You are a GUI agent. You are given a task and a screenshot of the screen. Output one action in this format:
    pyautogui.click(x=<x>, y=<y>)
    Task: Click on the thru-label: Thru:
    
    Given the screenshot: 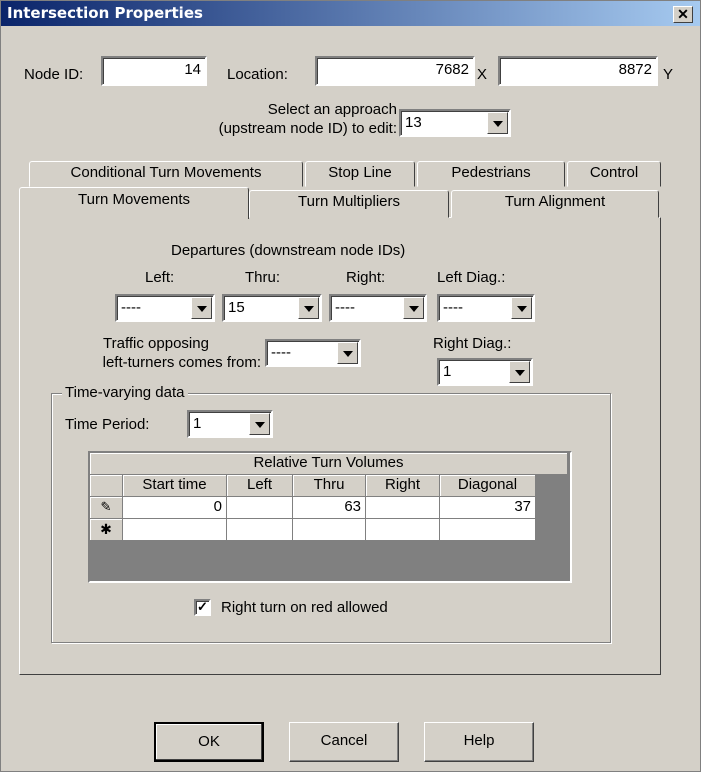 What is the action you would take?
    pyautogui.click(x=263, y=277)
    